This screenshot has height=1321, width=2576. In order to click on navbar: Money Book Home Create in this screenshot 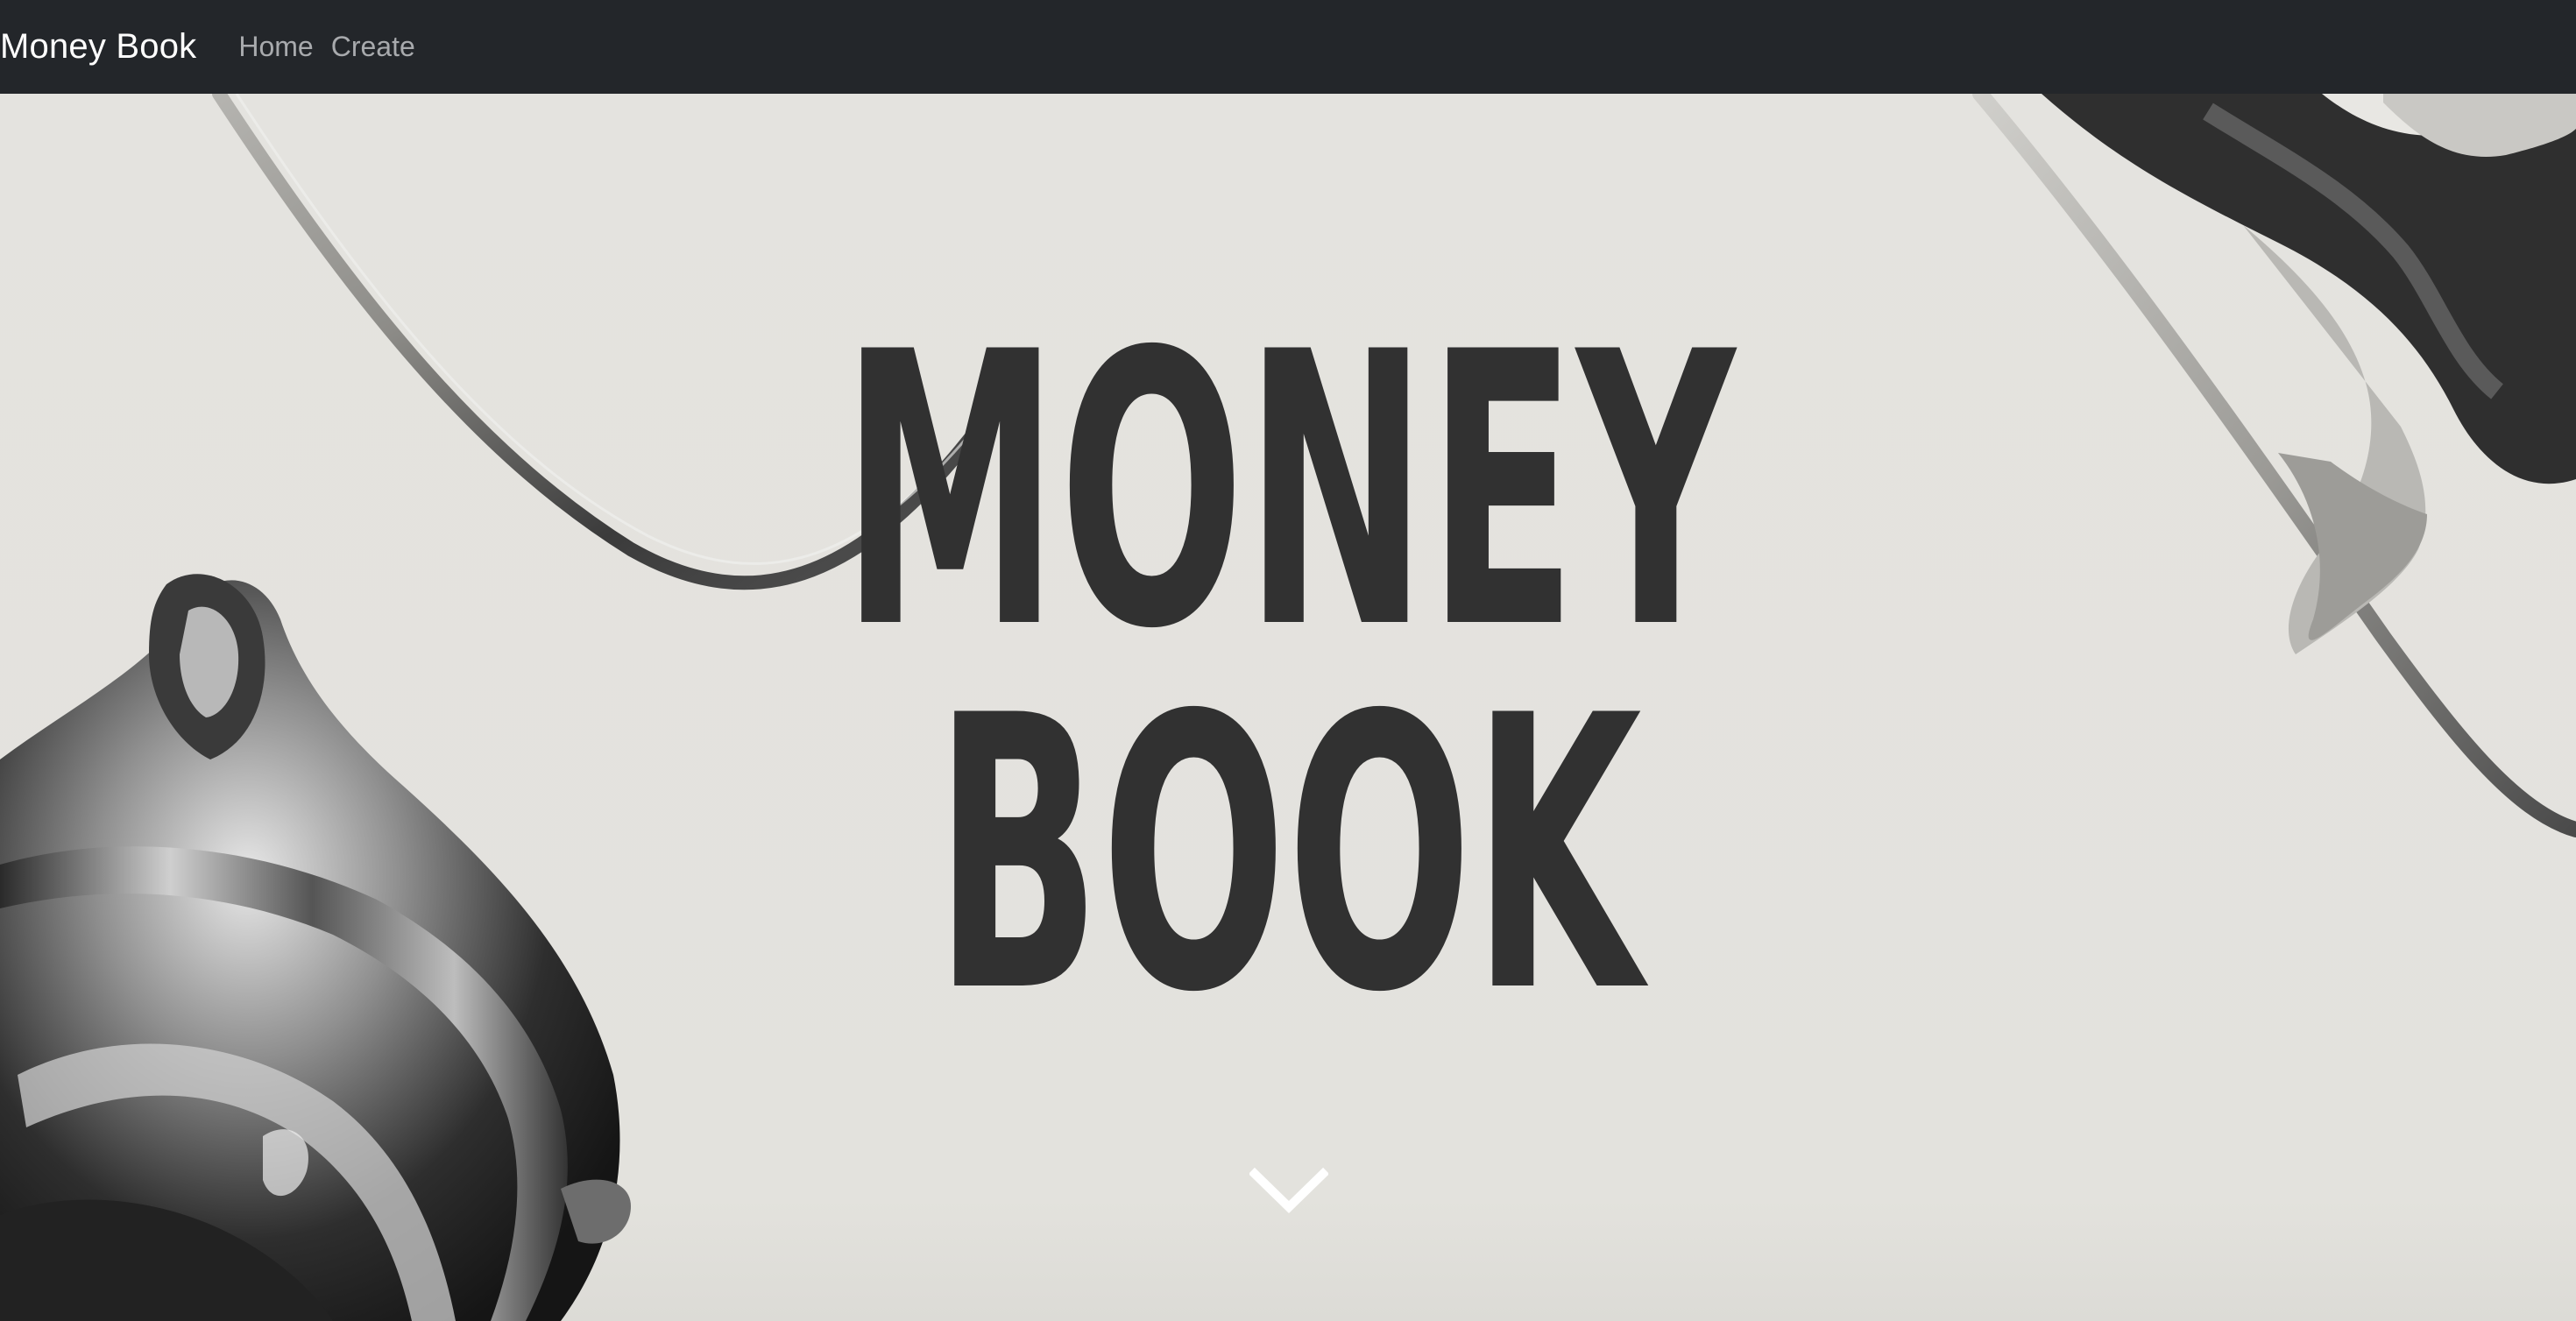, I will do `click(1288, 47)`.